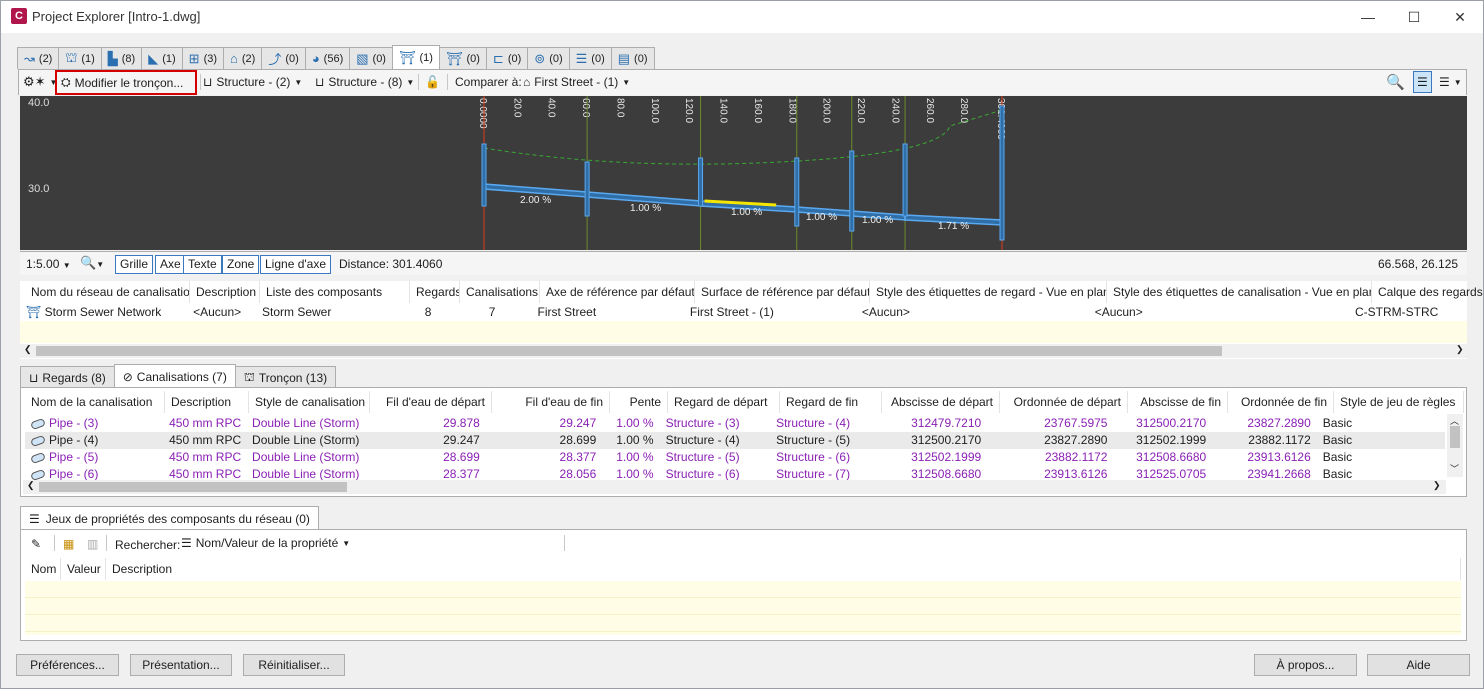 The image size is (1484, 689). I want to click on pipes-column-header: Style de canalisation, so click(309, 402).